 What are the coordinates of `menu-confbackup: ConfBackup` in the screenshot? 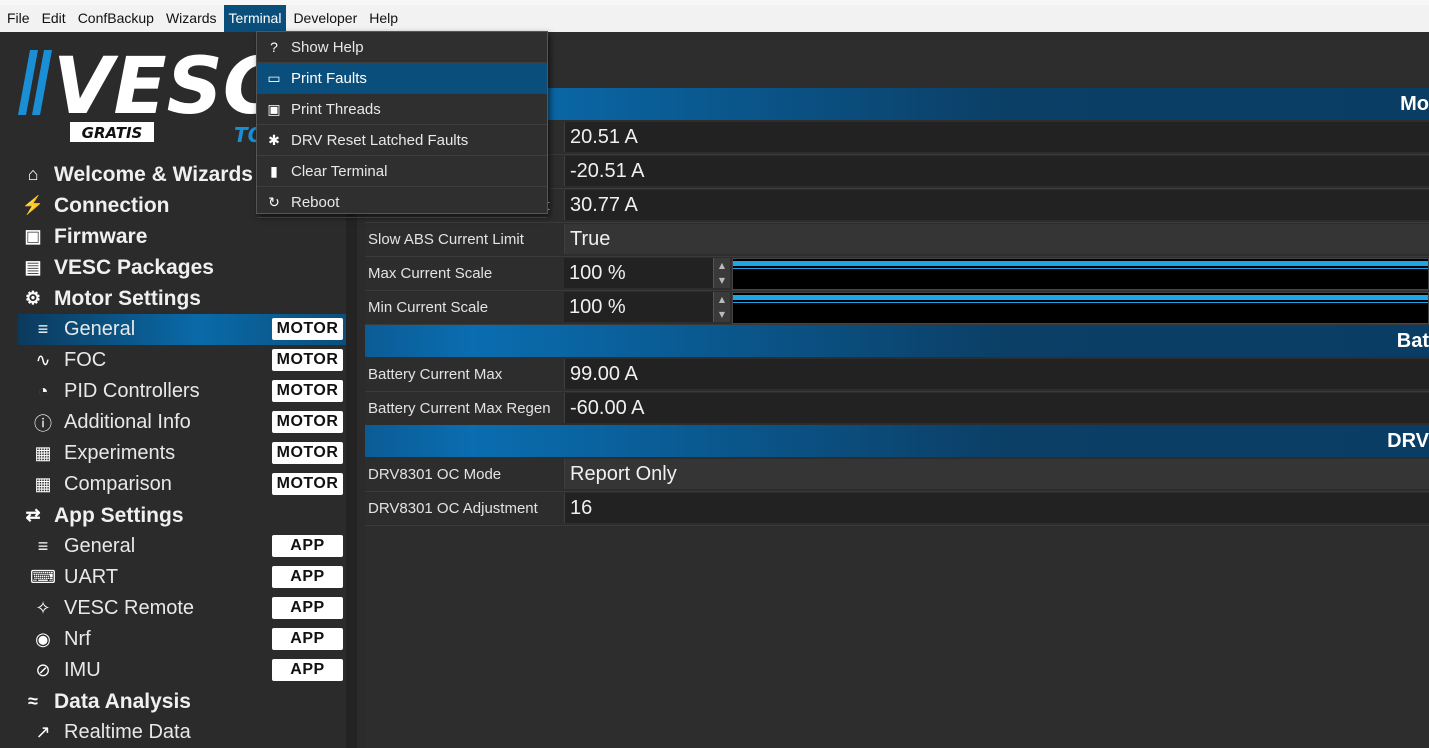 It's located at (116, 18).